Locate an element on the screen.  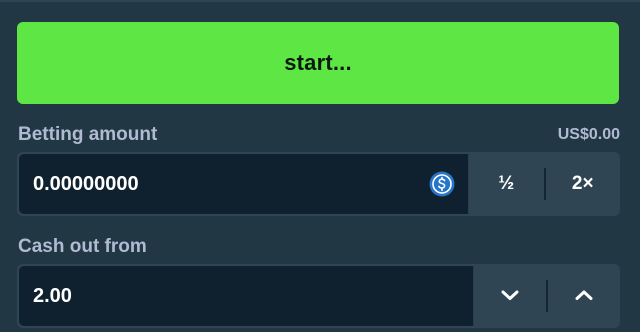
stepper-separator is located at coordinates (547, 296).